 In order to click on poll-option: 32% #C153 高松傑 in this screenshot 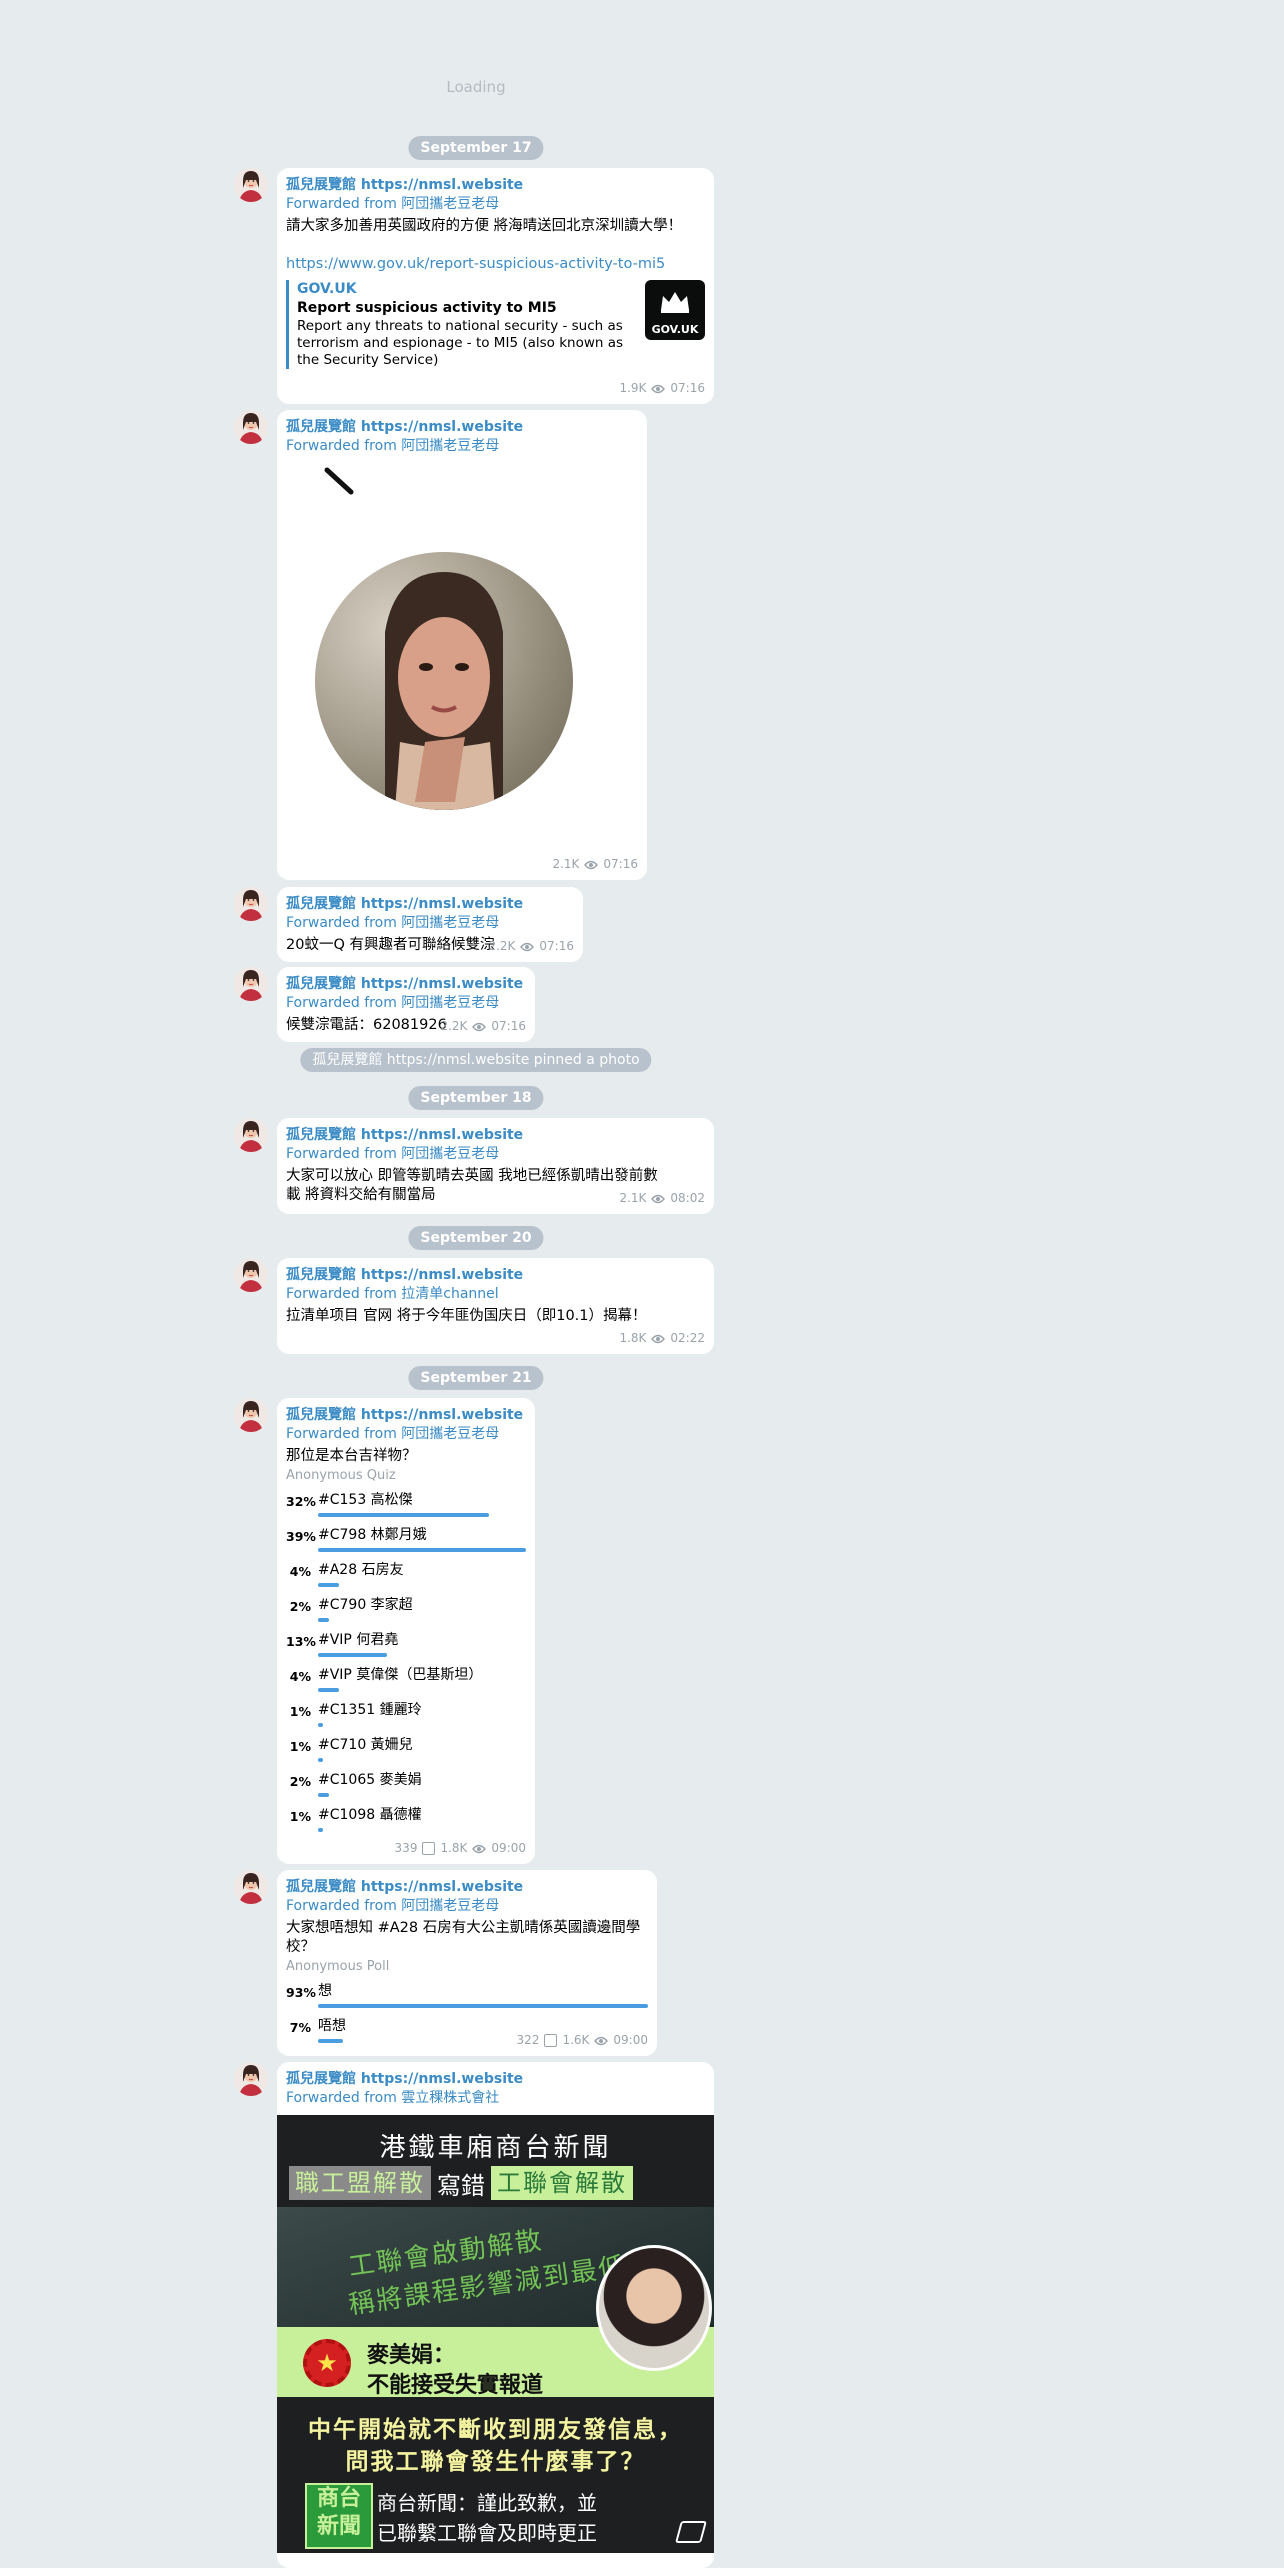, I will do `click(406, 1506)`.